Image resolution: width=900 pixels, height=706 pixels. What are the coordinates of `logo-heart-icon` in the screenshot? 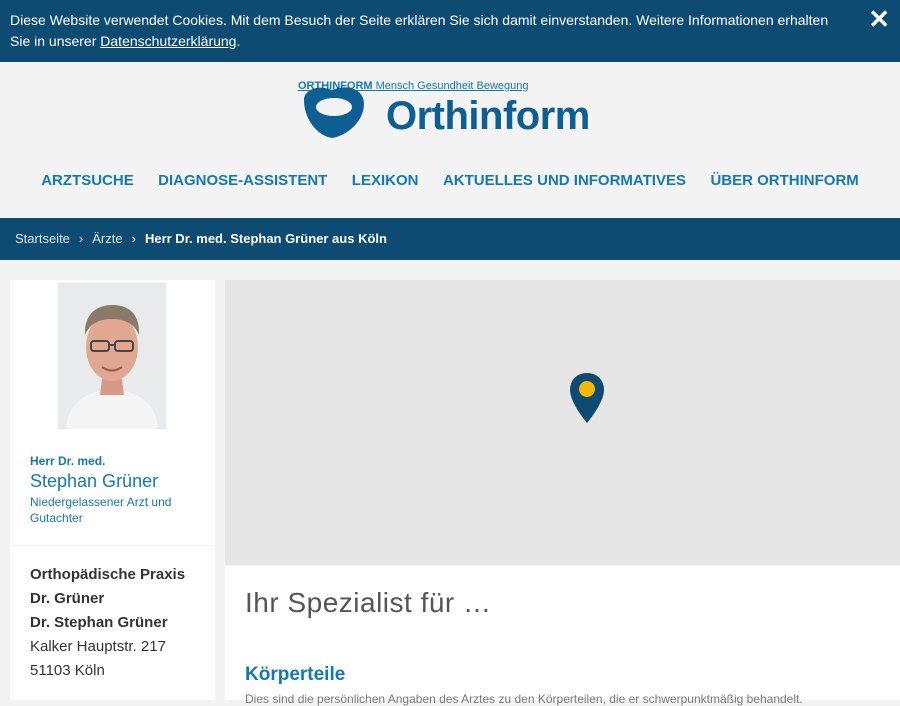 It's located at (334, 112).